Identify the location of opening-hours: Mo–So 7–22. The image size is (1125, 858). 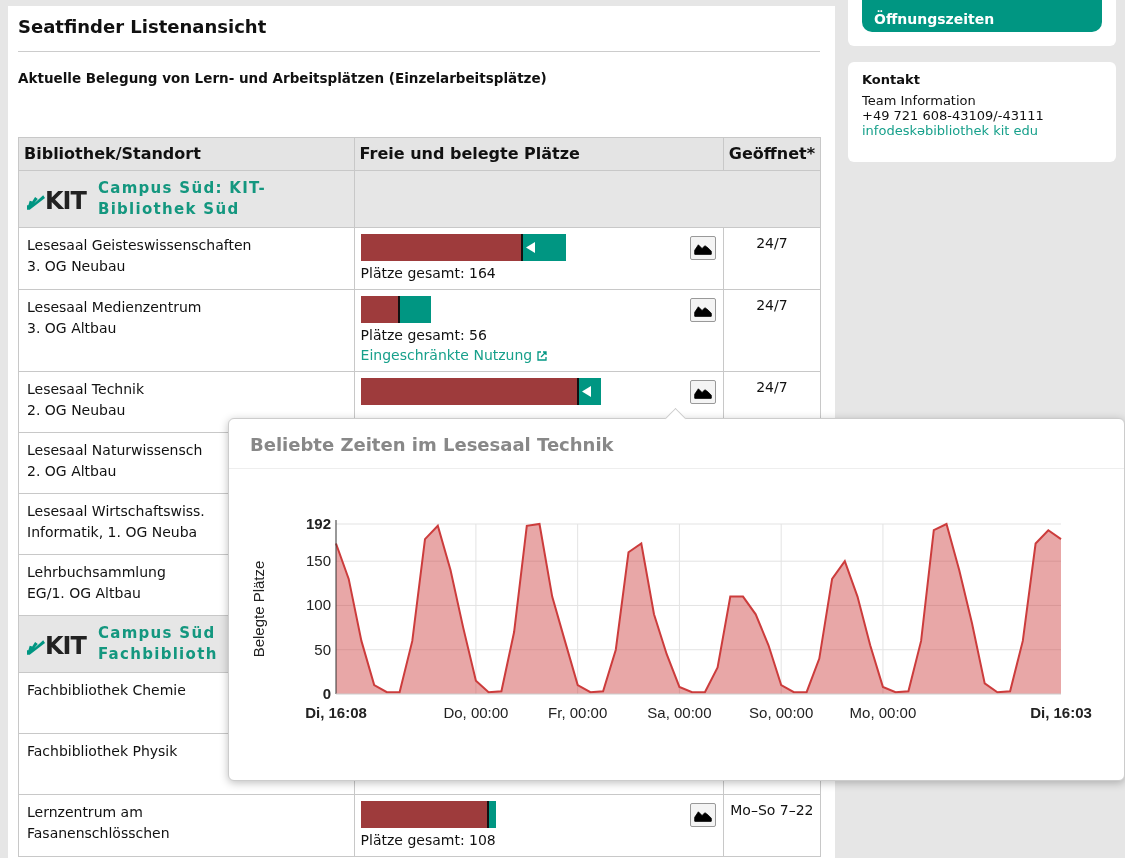
(772, 810).